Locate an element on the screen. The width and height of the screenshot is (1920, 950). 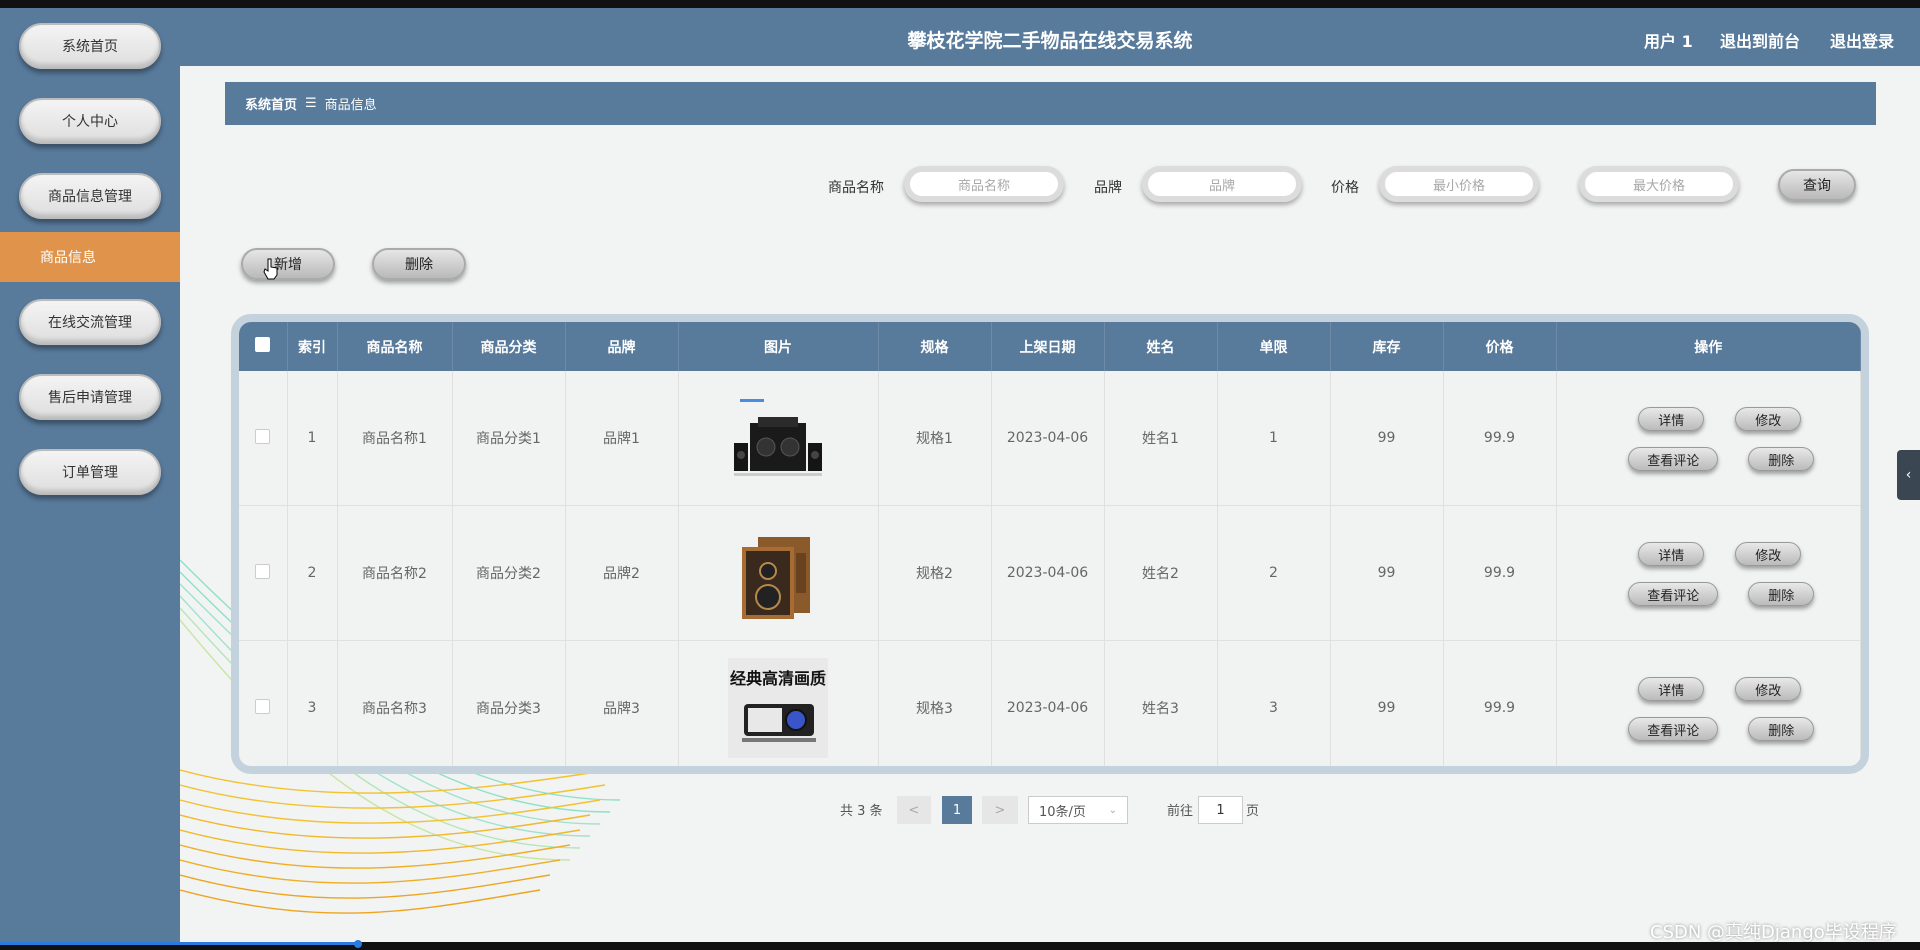
batch-delete-button: 删除 is located at coordinates (419, 264).